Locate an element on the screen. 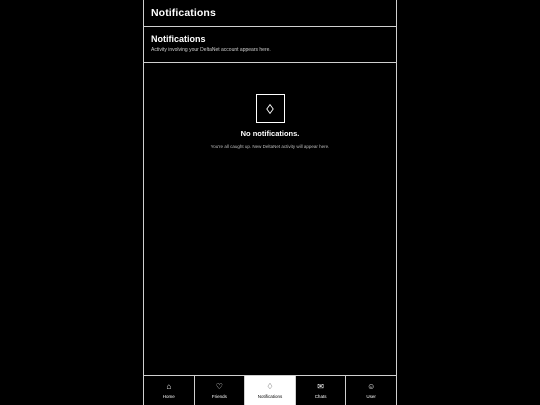 Image resolution: width=540 pixels, height=405 pixels. nav-label-chats: Chats is located at coordinates (320, 396).